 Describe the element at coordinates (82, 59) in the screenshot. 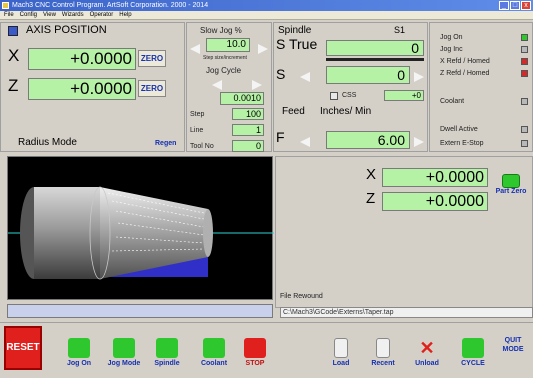

I see `x-position-dro: +0.0000` at that location.